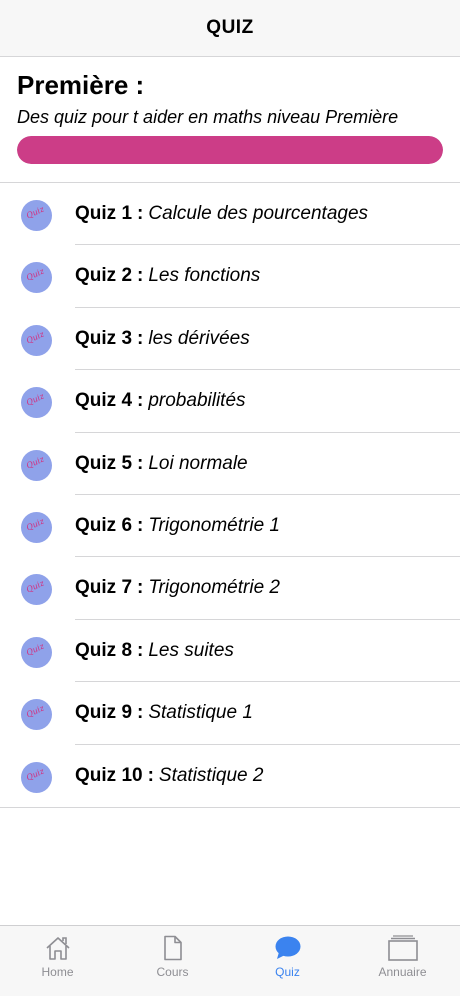 This screenshot has height=996, width=460. I want to click on quiz-topic: Trigonométrie 2, so click(214, 588).